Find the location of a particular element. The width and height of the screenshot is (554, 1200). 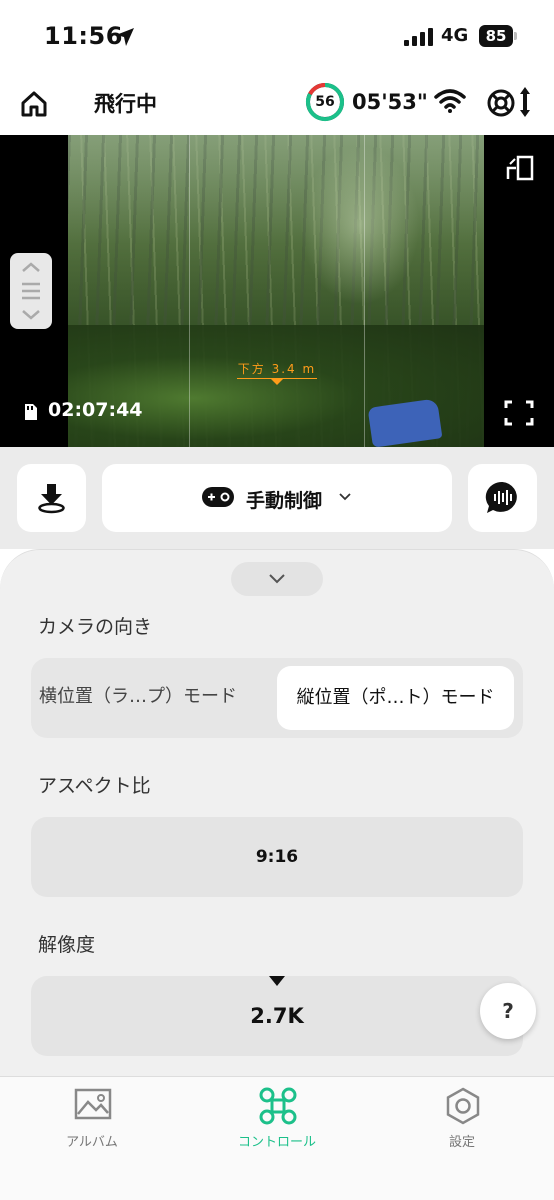

tab-album-label: アルバム is located at coordinates (92, 1142).